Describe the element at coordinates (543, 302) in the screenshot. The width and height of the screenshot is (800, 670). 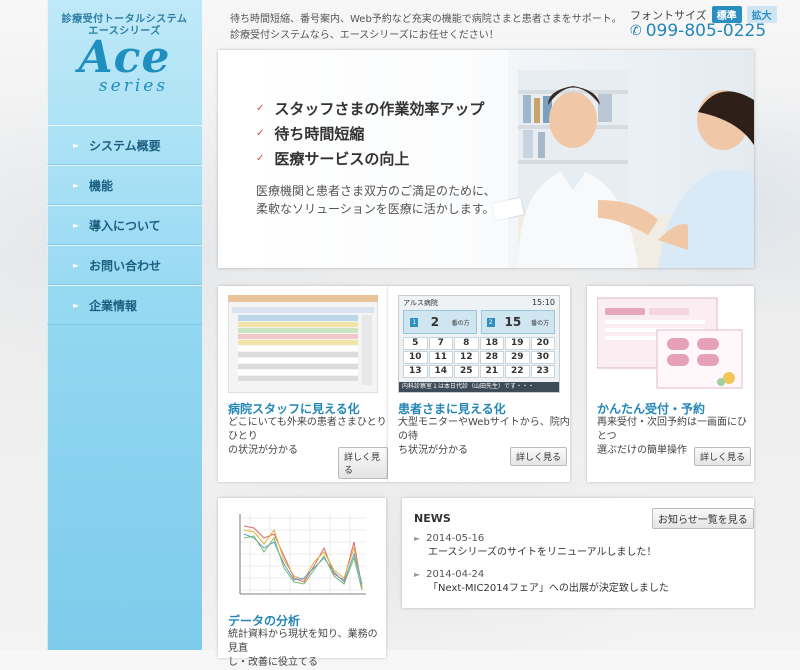
I see `monitor-time: 15:10` at that location.